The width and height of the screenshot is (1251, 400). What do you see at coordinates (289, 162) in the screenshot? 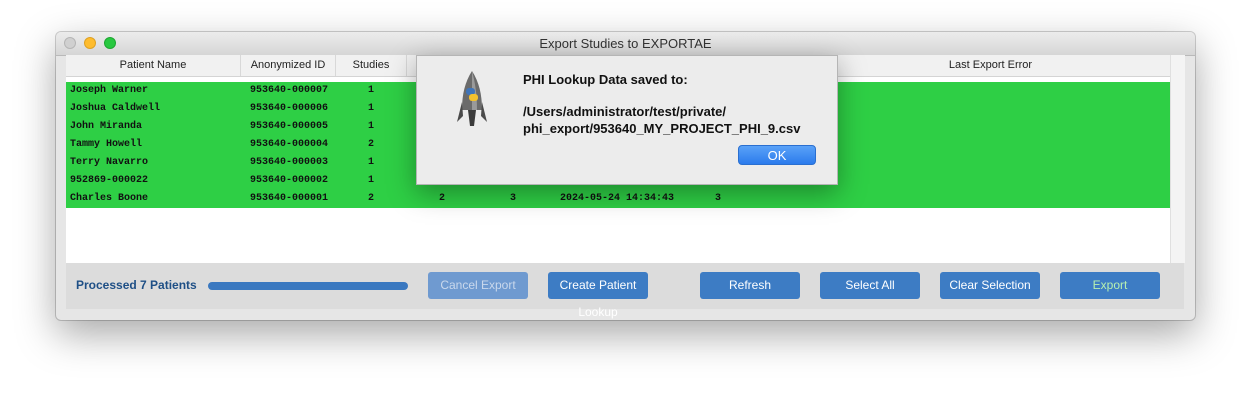
I see `table-cell: 953640-000003` at bounding box center [289, 162].